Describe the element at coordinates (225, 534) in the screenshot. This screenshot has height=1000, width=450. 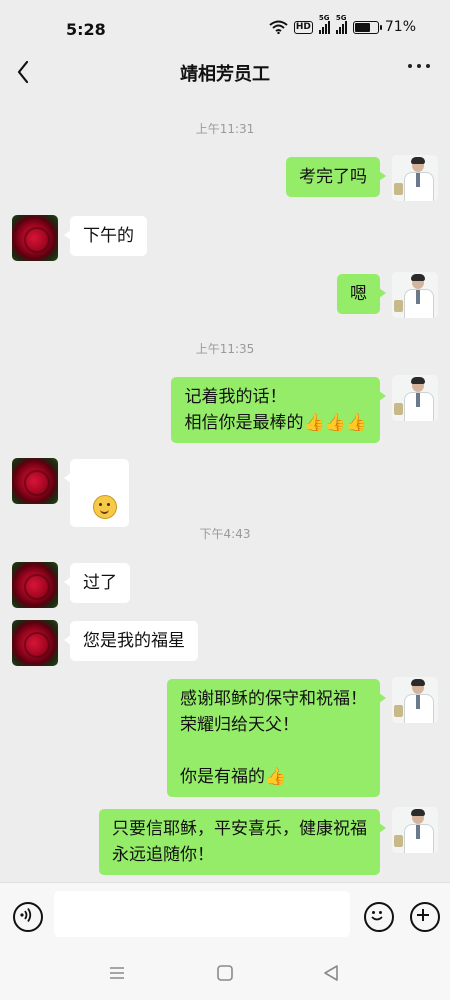
I see `timestamp-3: 下午4:43` at that location.